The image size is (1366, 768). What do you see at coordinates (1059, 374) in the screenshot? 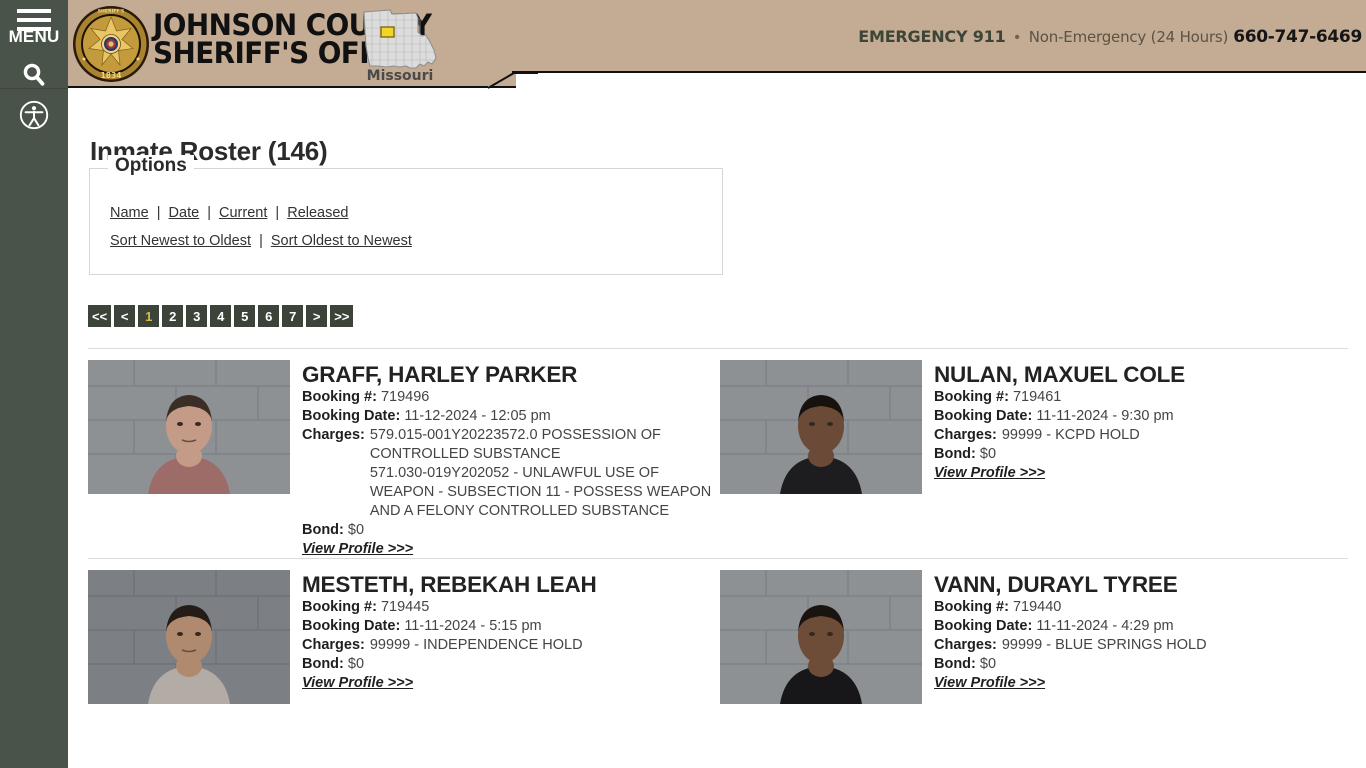
I see `inmate-name: NULAN, MAXUEL COLE` at bounding box center [1059, 374].